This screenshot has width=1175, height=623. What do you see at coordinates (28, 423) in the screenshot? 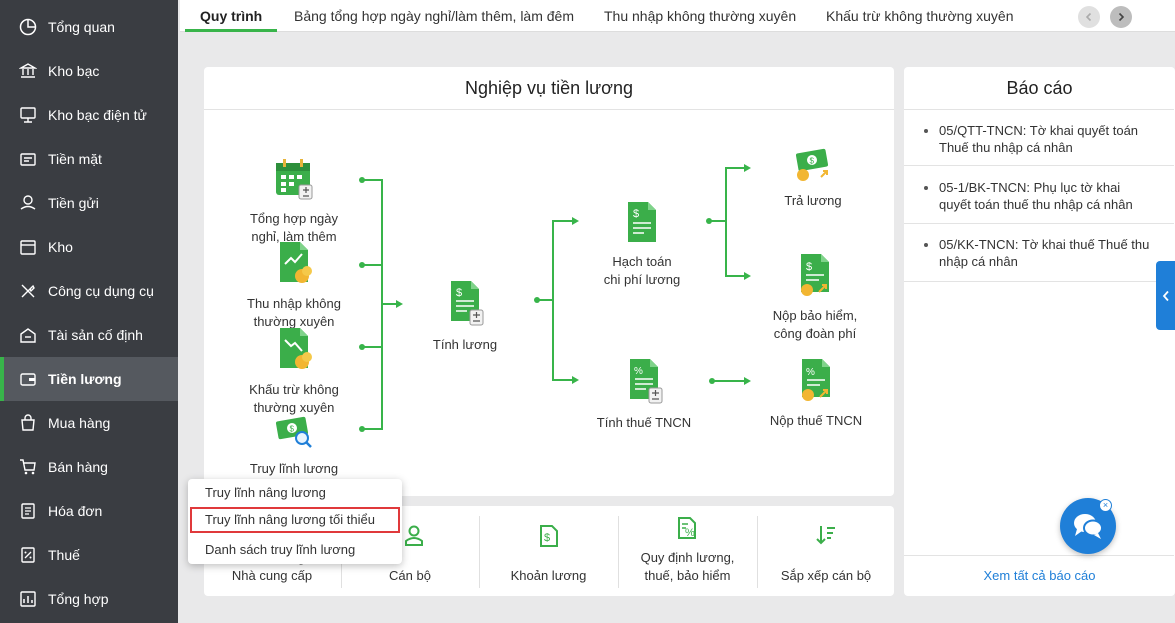
I see `shopping-bag-icon` at bounding box center [28, 423].